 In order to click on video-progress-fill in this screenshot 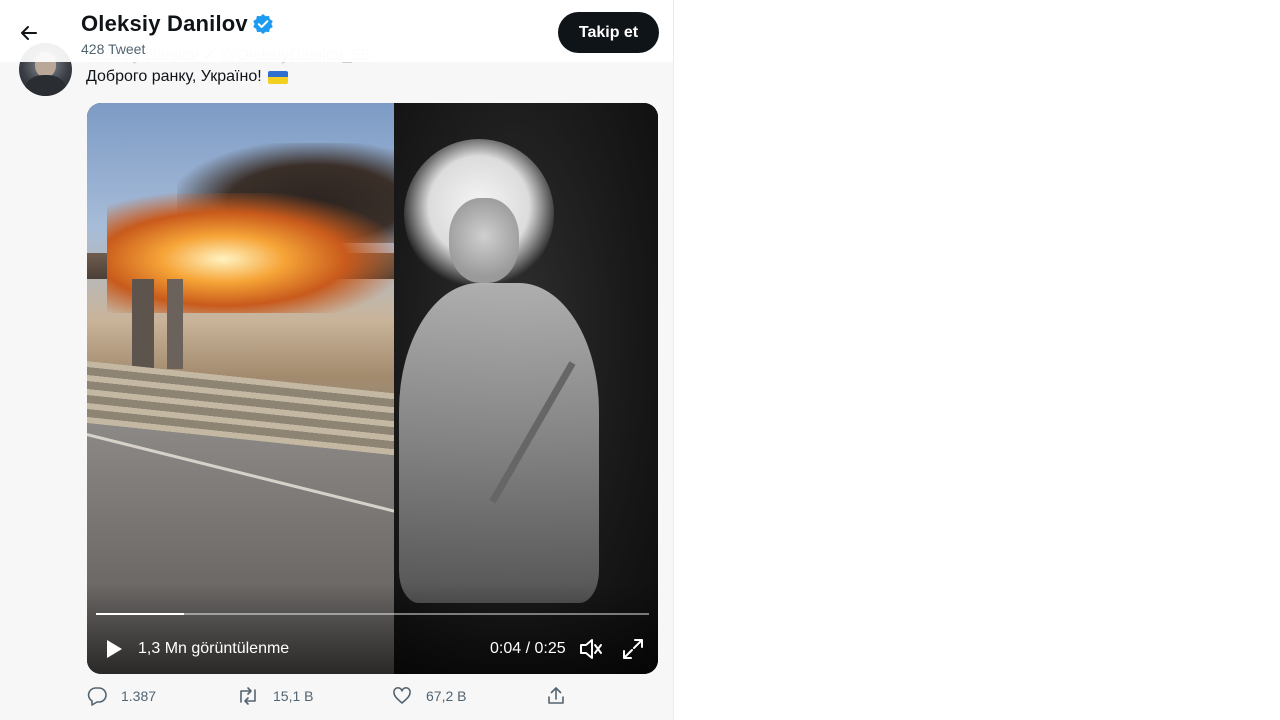, I will do `click(140, 614)`.